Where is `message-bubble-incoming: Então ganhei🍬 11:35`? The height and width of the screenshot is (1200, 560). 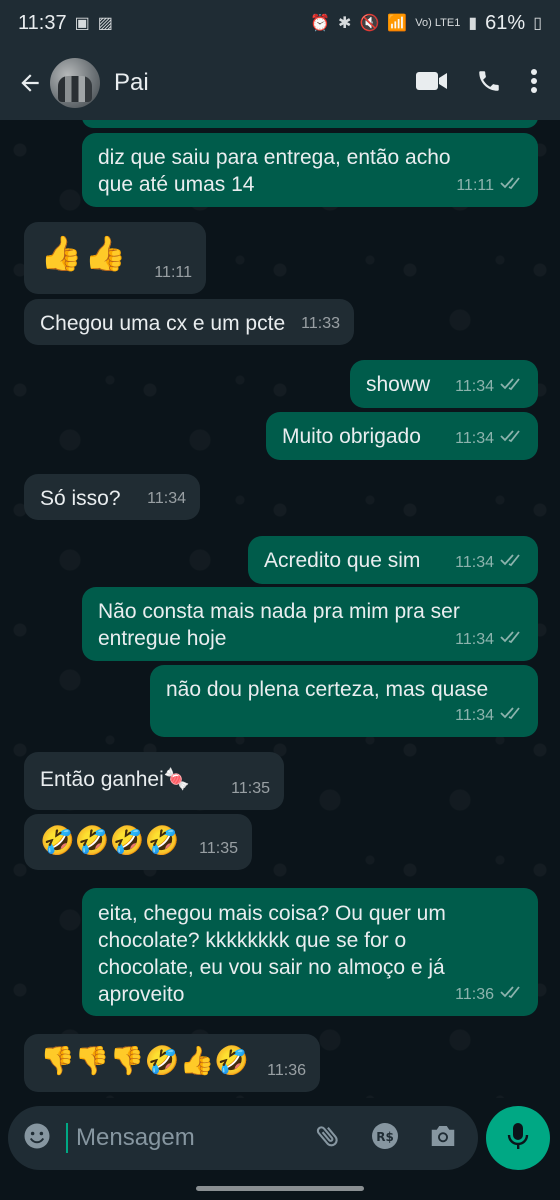
message-bubble-incoming: Então ganhei🍬 11:35 is located at coordinates (154, 781).